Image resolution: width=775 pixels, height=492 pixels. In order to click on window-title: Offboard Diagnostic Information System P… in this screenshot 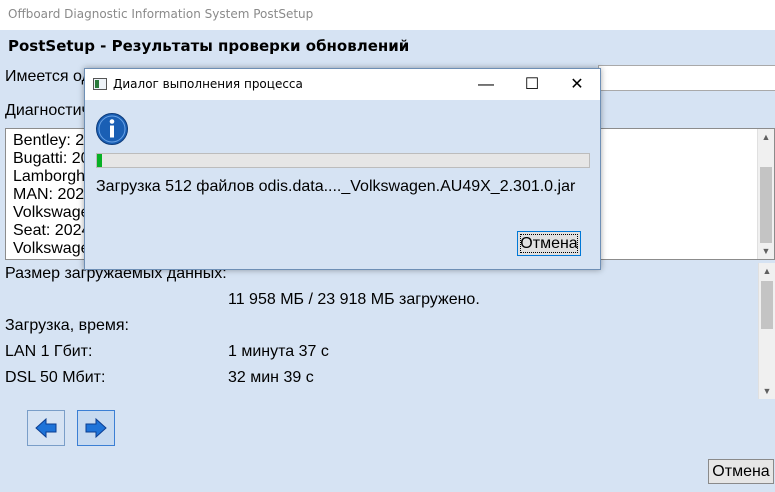, I will do `click(161, 14)`.